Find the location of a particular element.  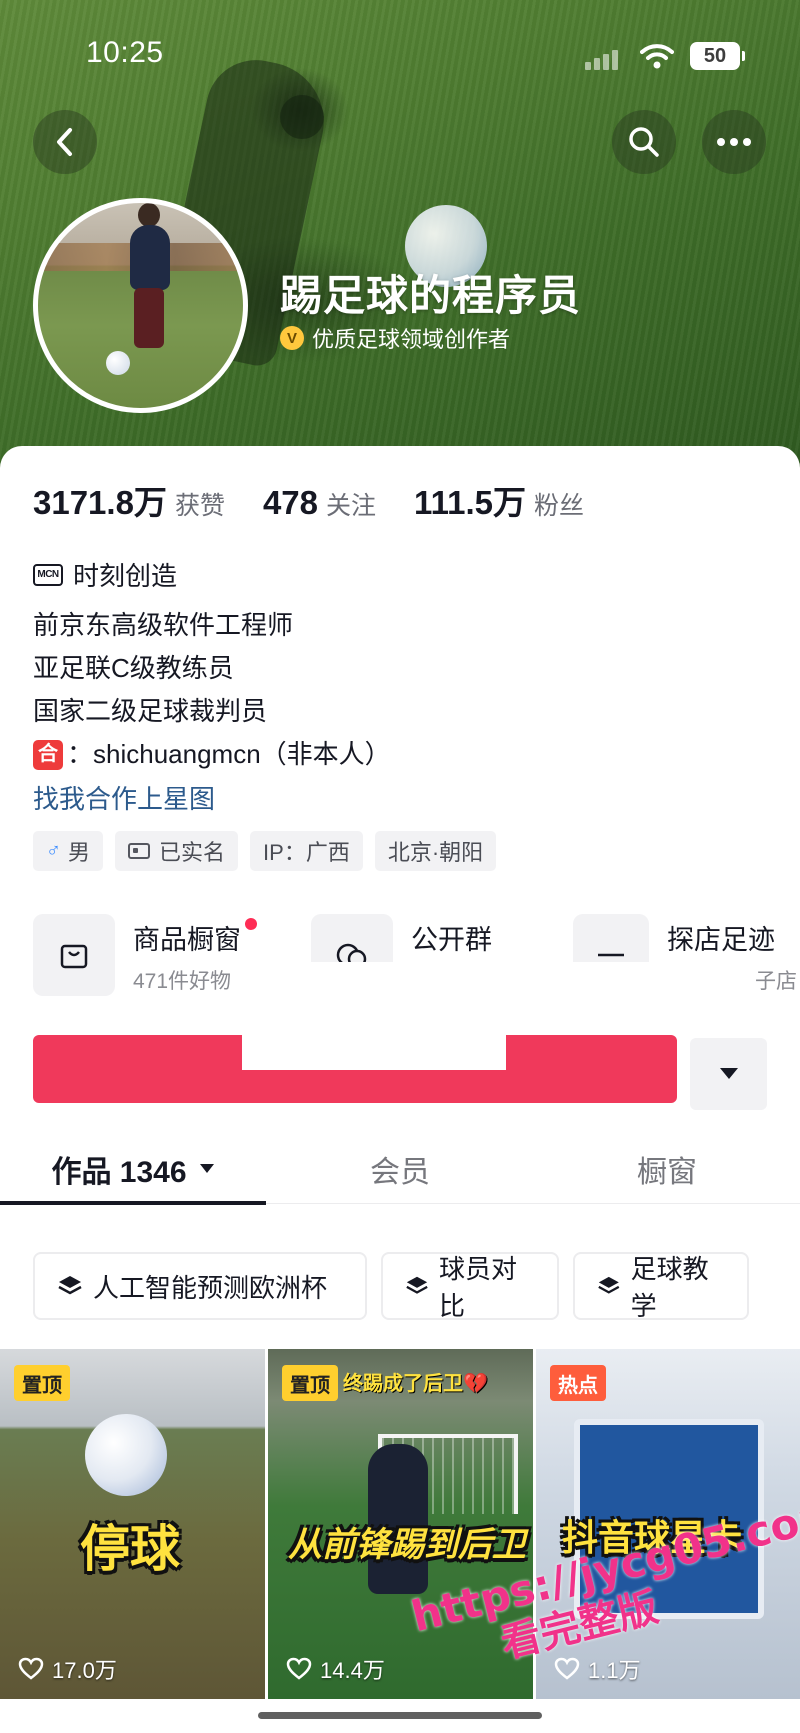

back-arrow-icon is located at coordinates (64, 142).